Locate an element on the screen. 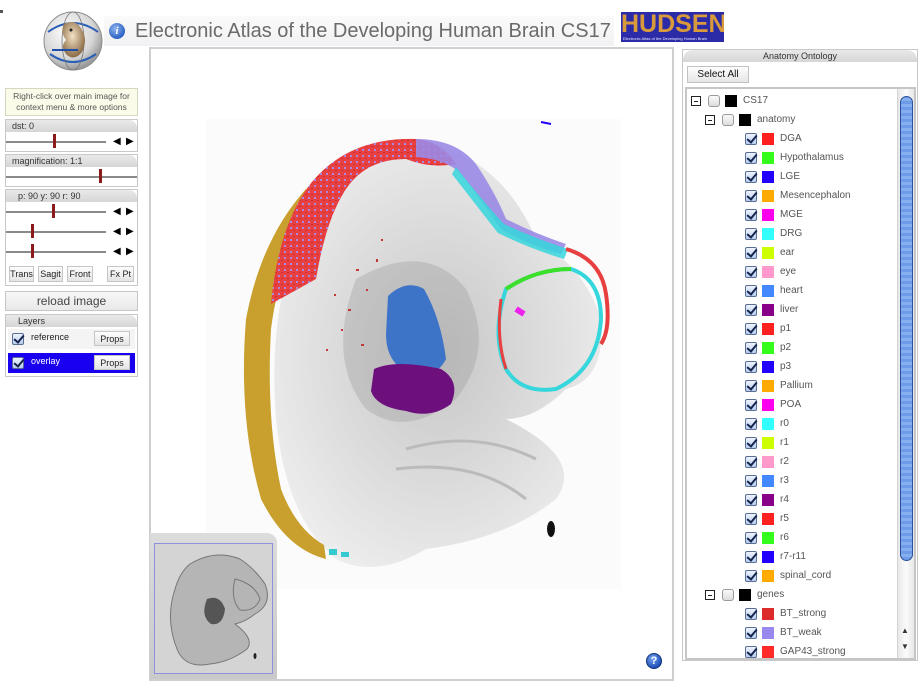 The width and height of the screenshot is (920, 691). pitch-slider: ◀ ▶ is located at coordinates (71, 212).